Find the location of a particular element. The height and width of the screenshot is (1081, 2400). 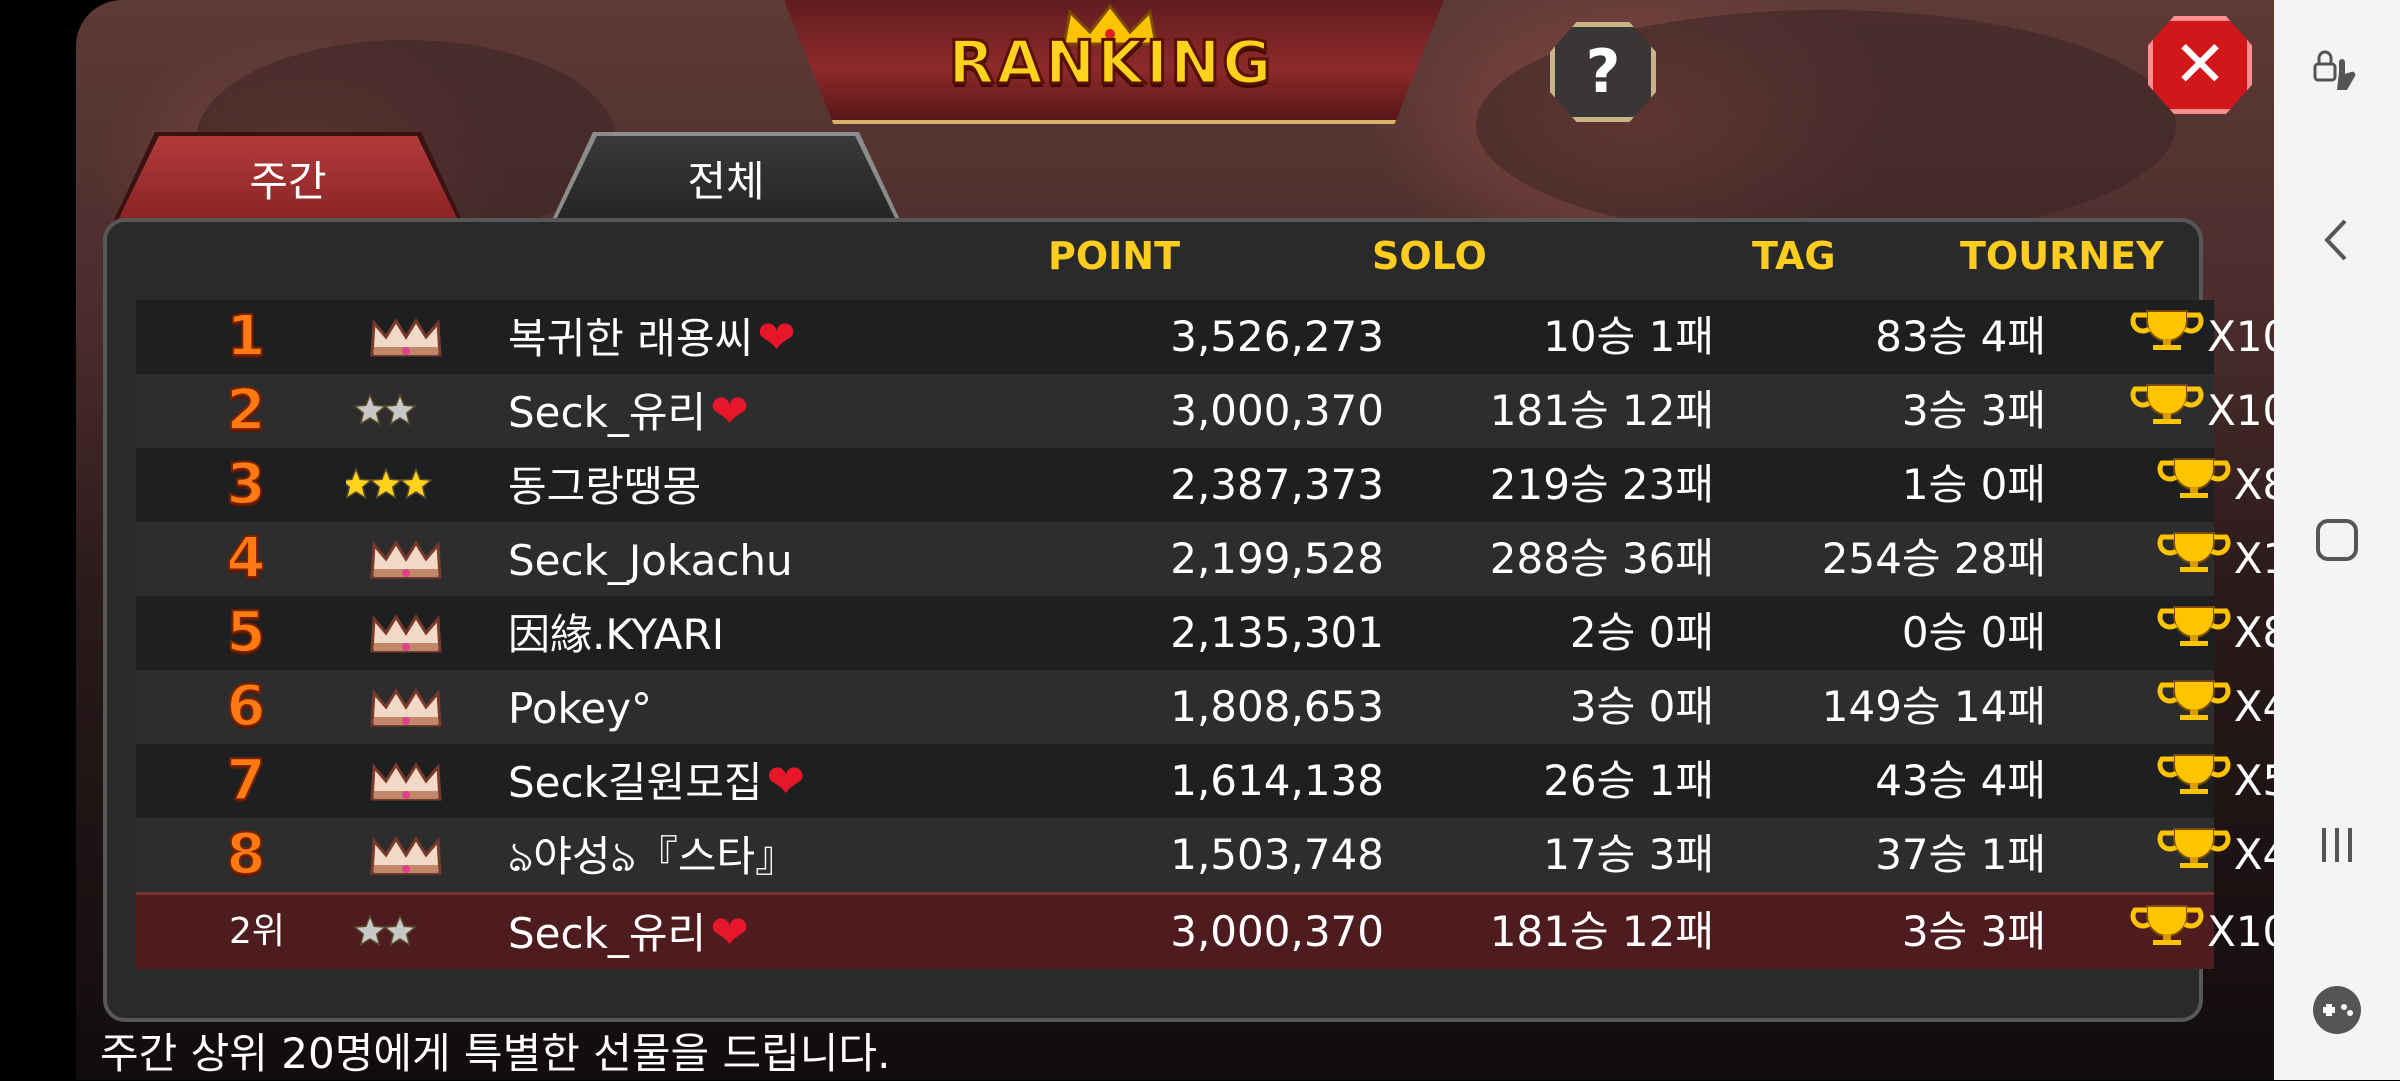

ranking-row: 8ঌ야성ঌ『스타』1,503,74817승 3패37승 1패X49 is located at coordinates (1226, 855).